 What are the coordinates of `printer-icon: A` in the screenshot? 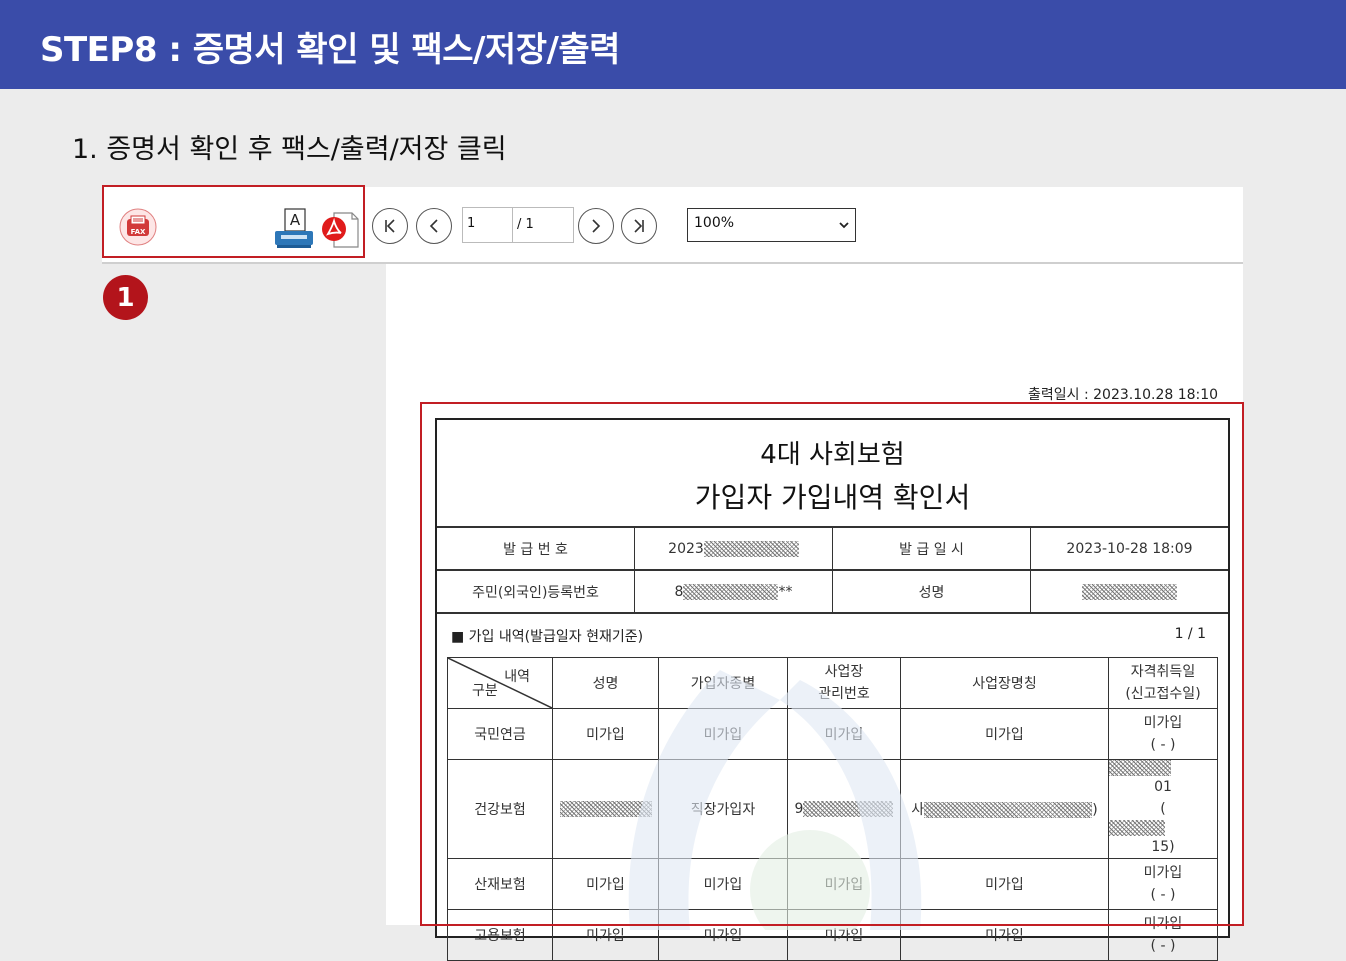 It's located at (294, 228).